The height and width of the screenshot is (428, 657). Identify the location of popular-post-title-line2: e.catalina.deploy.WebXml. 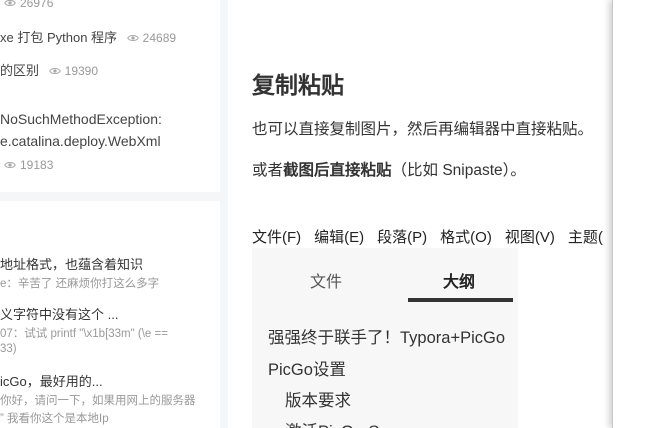
(80, 141).